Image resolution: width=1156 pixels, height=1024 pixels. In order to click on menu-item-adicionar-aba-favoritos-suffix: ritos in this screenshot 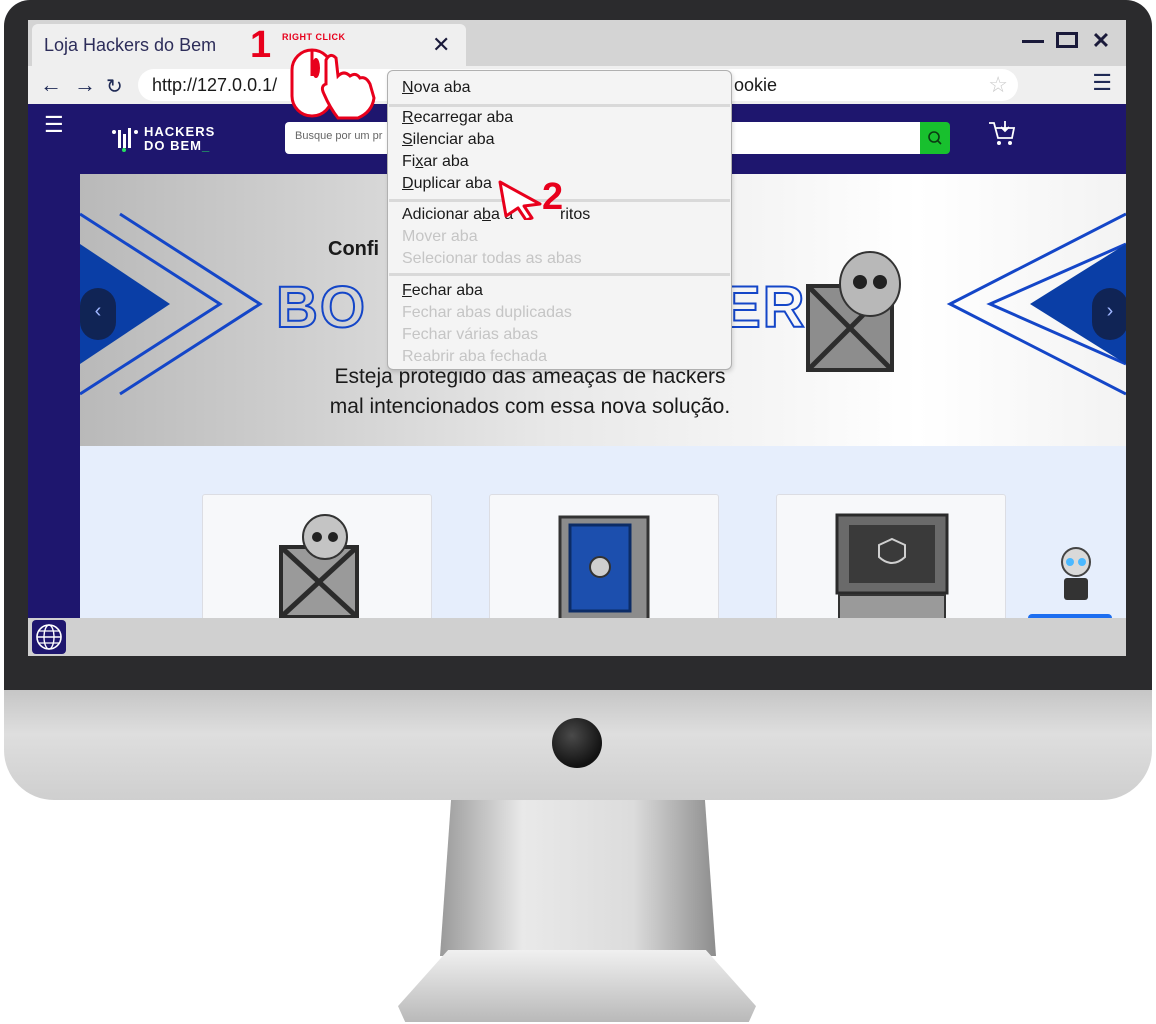, I will do `click(575, 214)`.